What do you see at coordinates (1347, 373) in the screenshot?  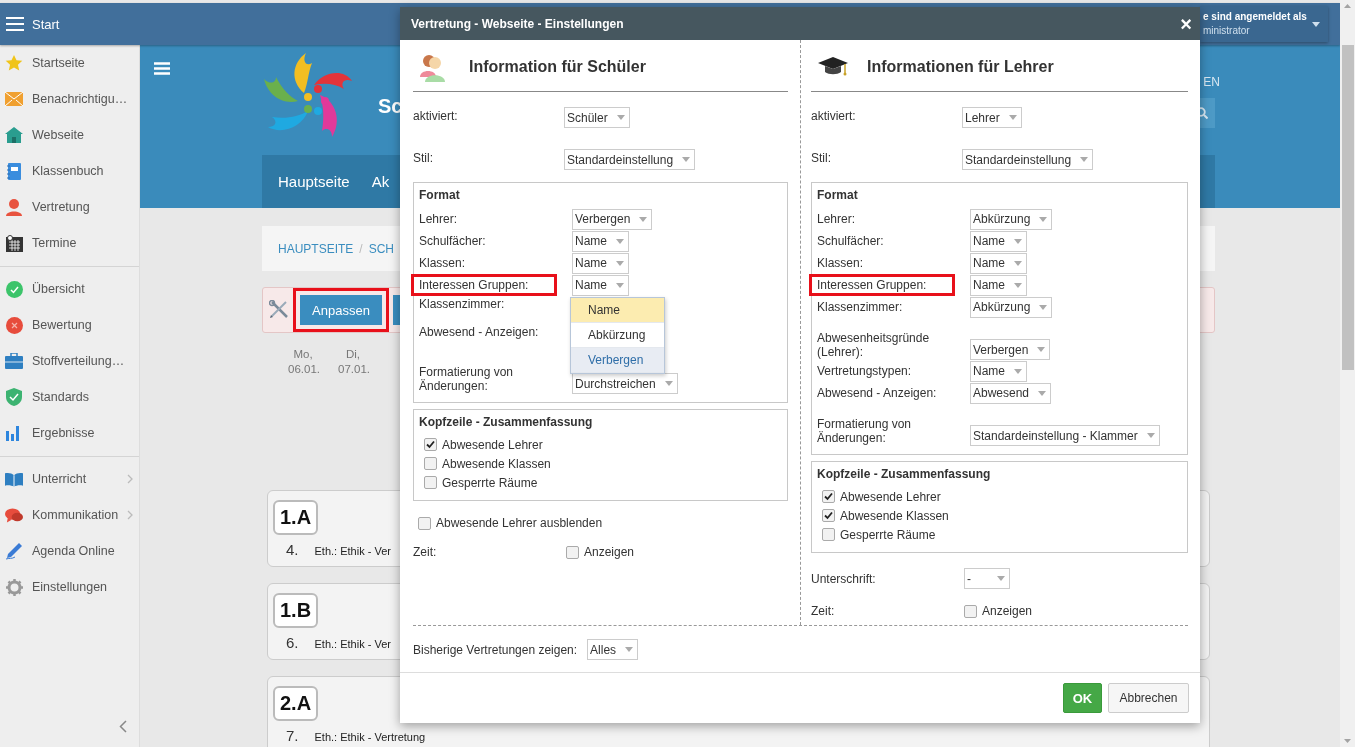 I see `scrollbar` at bounding box center [1347, 373].